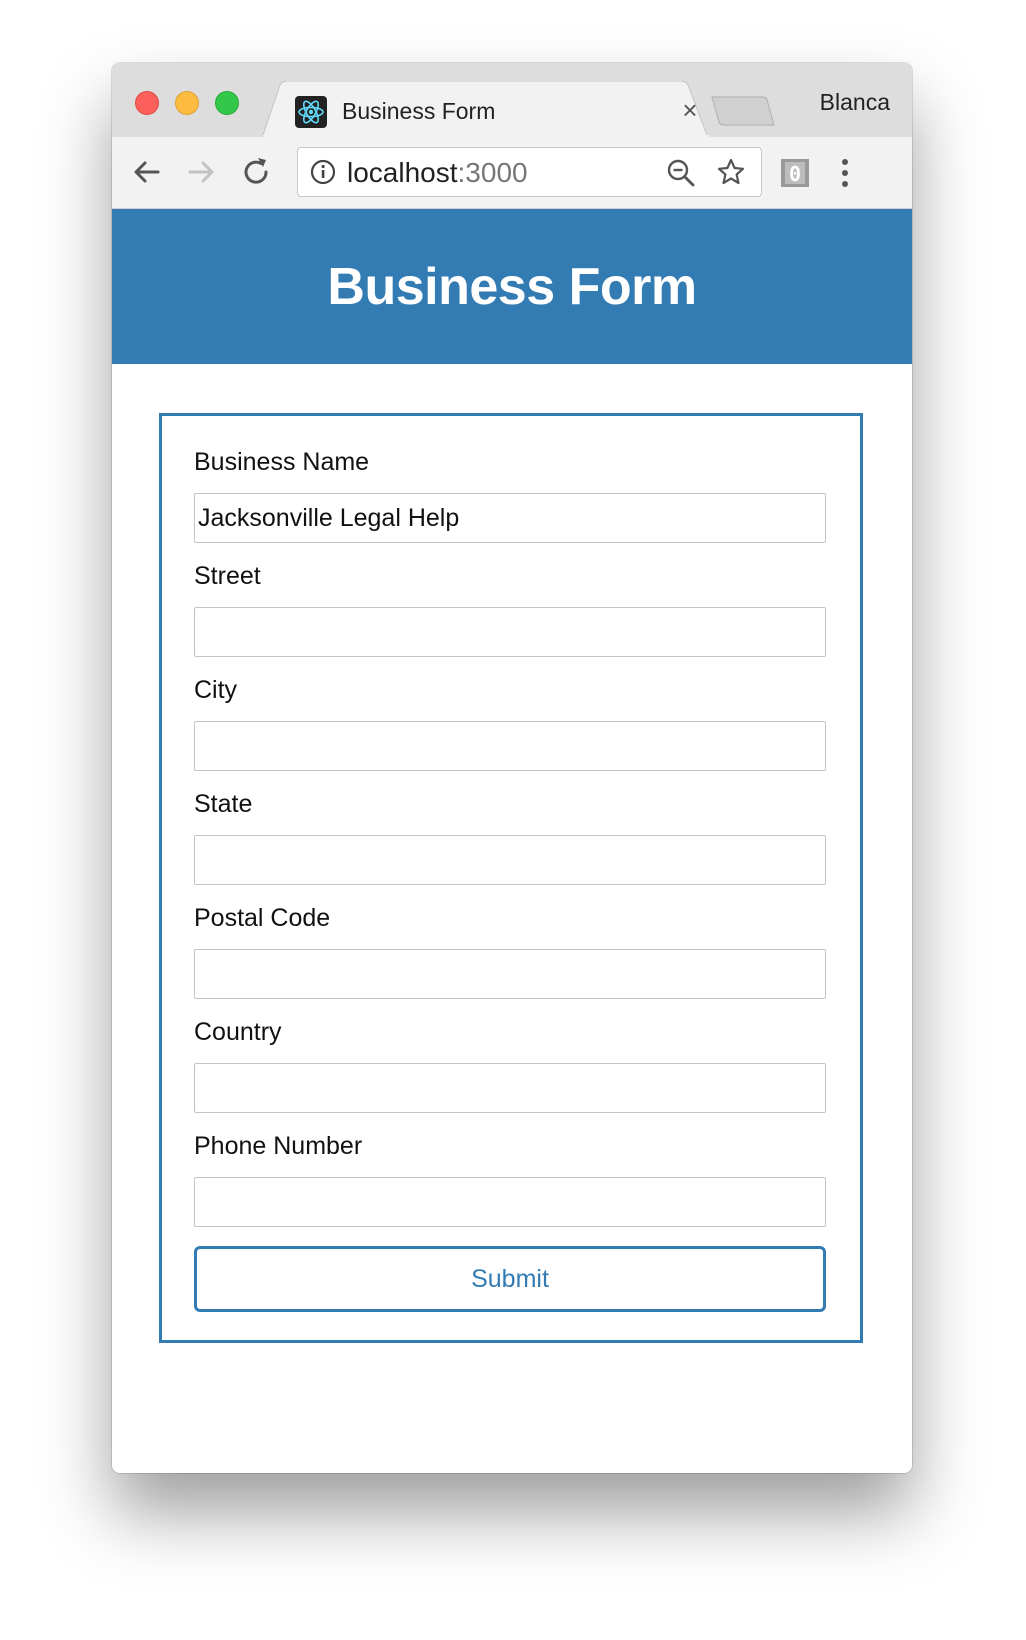 The image size is (1026, 1640). I want to click on business-name-field: Business Name, so click(510, 495).